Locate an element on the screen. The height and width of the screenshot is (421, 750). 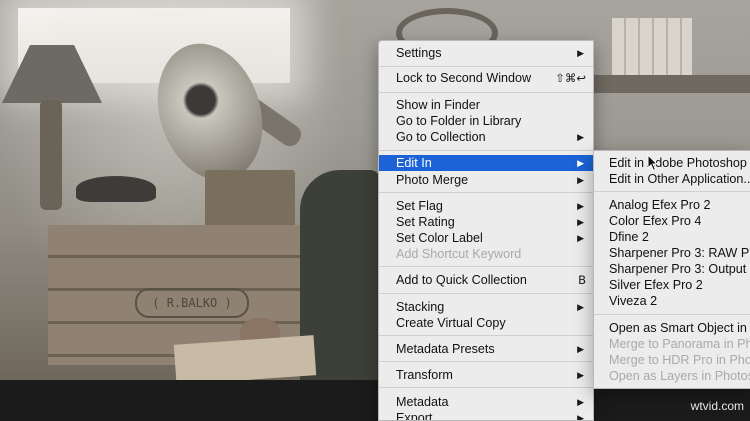
submenu-item-merge-hdr: Merge to HDR Pro in Photo is located at coordinates (672, 360).